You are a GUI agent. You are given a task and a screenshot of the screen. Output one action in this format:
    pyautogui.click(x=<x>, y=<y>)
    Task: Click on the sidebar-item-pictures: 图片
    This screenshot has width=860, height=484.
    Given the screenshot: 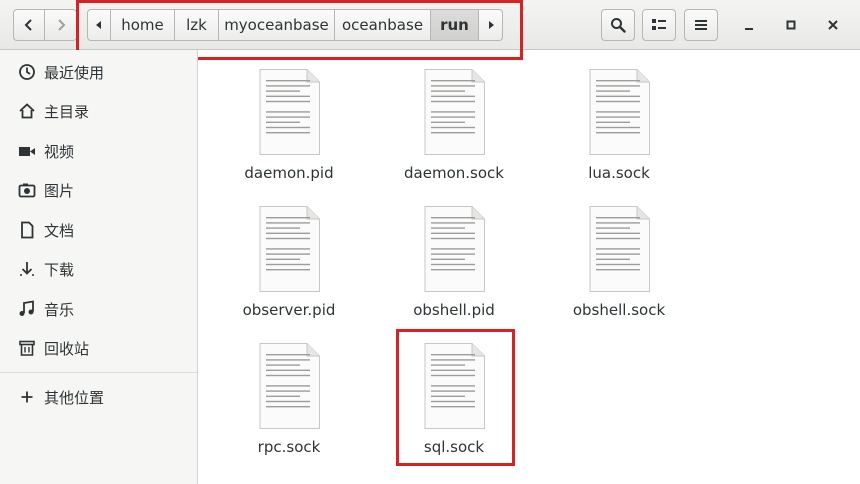 What is the action you would take?
    pyautogui.click(x=98, y=190)
    